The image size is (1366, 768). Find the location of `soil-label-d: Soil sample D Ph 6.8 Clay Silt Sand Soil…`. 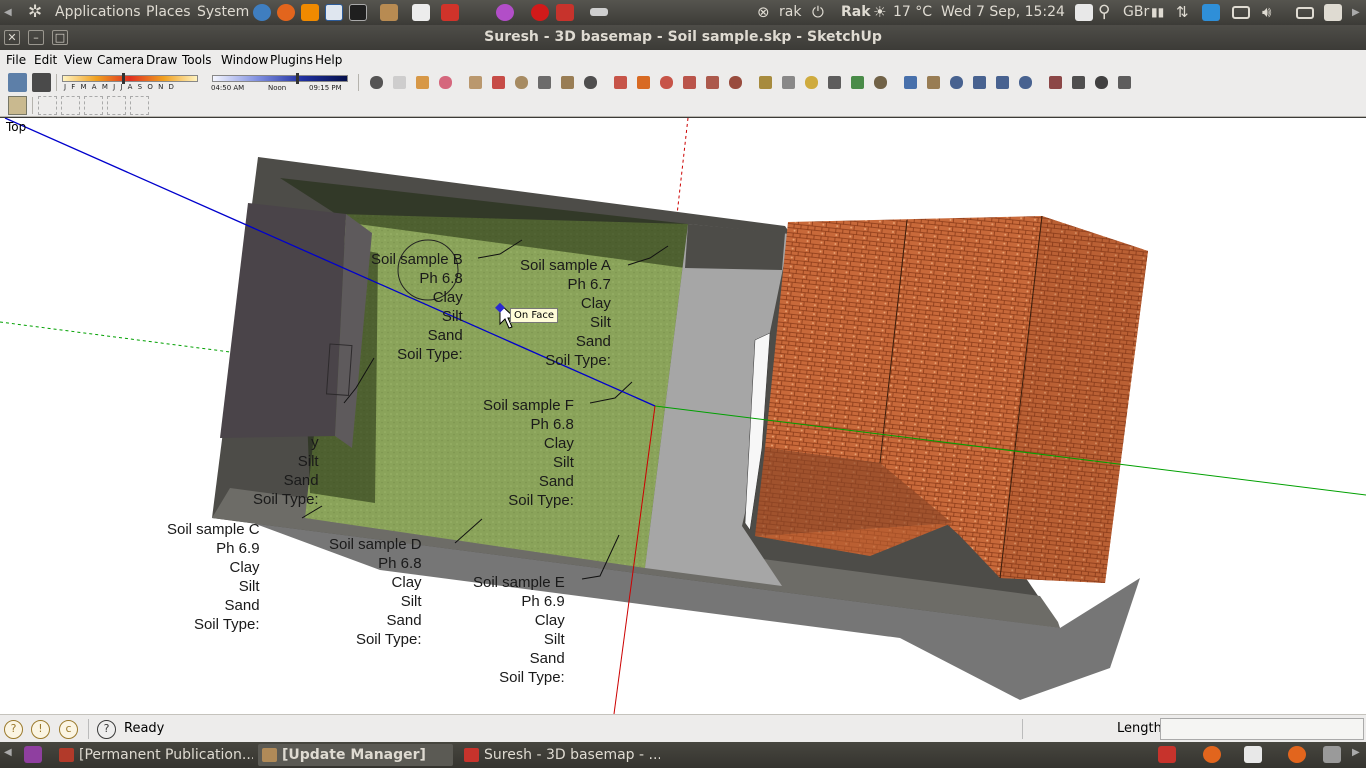

soil-label-d: Soil sample D Ph 6.8 Clay Silt Sand Soil… is located at coordinates (375, 592).